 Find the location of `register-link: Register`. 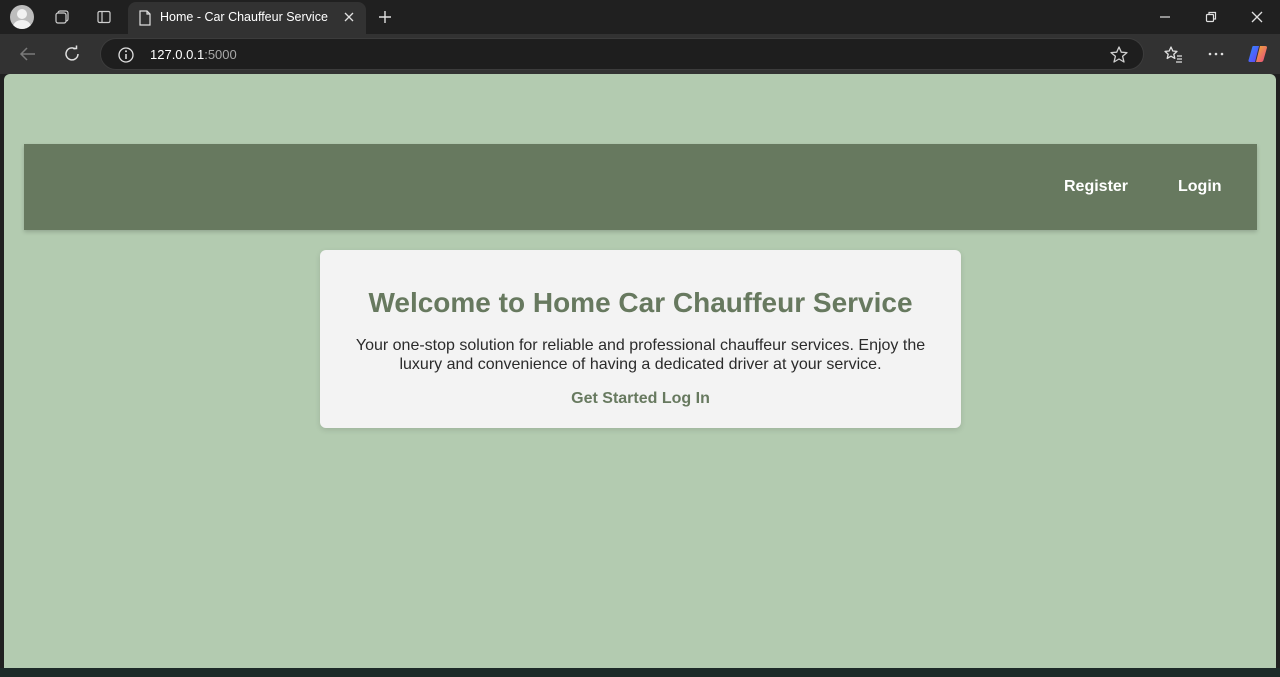

register-link: Register is located at coordinates (1096, 187).